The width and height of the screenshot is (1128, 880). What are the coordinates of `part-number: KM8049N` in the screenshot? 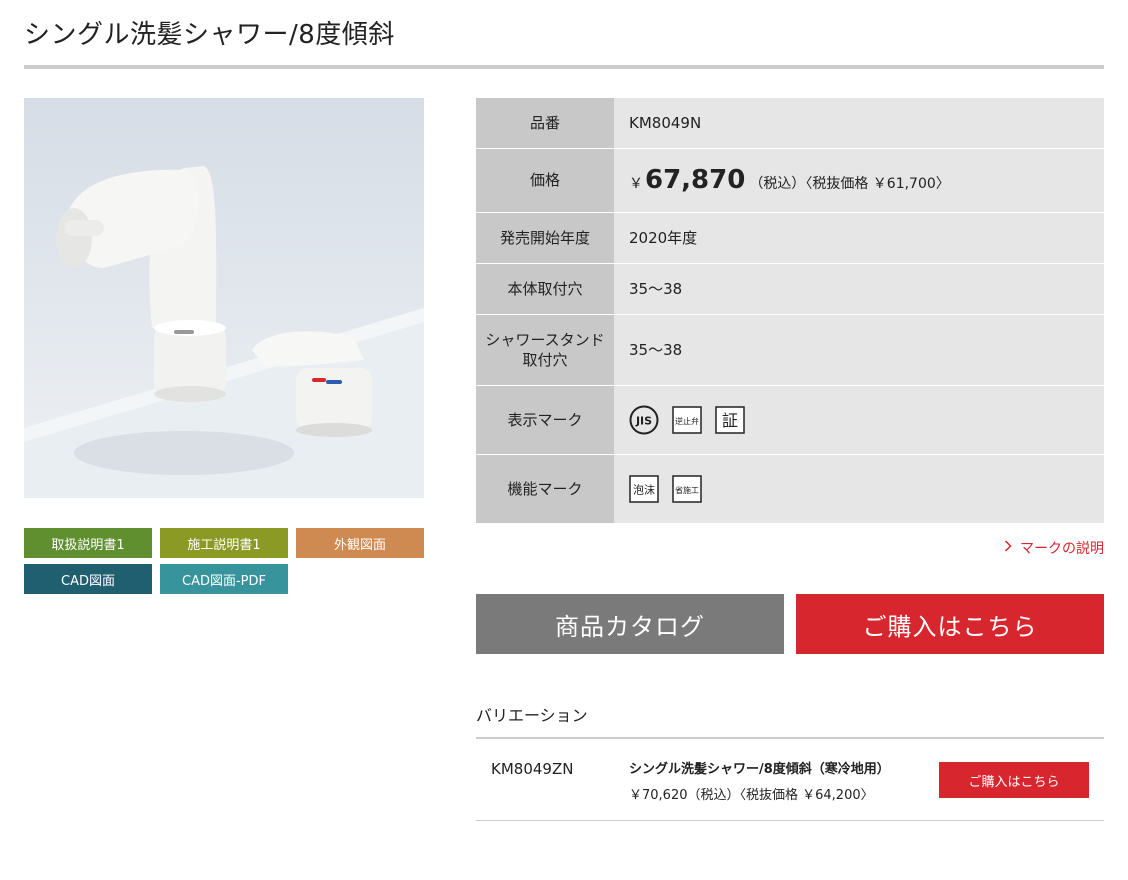 It's located at (859, 123).